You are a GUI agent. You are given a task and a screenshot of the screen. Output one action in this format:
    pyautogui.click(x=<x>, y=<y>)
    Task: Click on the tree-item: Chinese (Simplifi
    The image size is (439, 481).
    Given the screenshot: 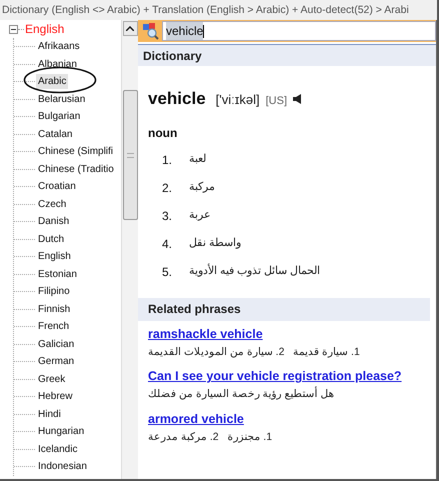 What is the action you would take?
    pyautogui.click(x=76, y=152)
    